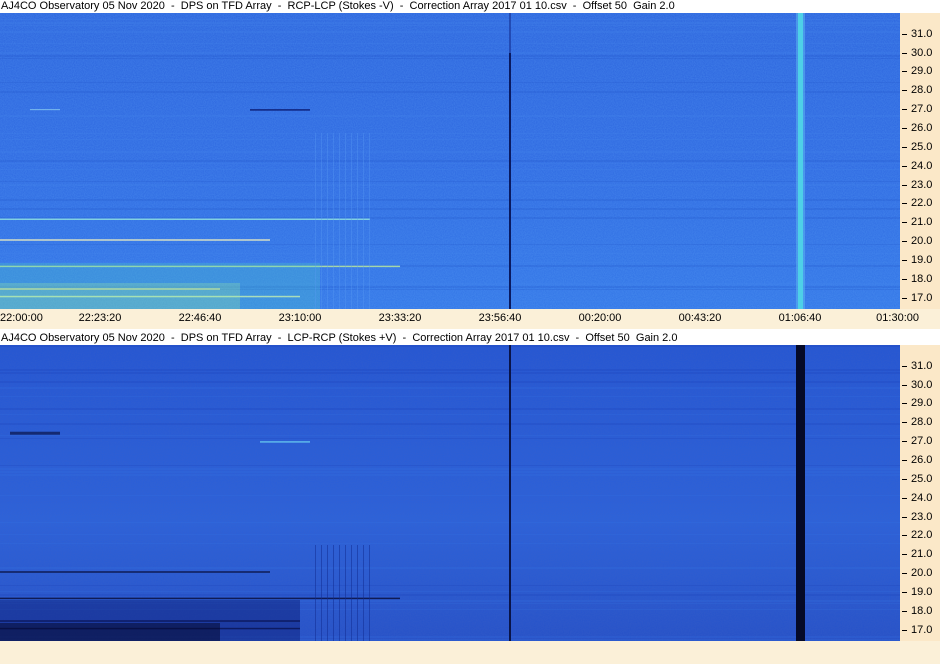  I want to click on y-tick: 26.0, so click(920, 460).